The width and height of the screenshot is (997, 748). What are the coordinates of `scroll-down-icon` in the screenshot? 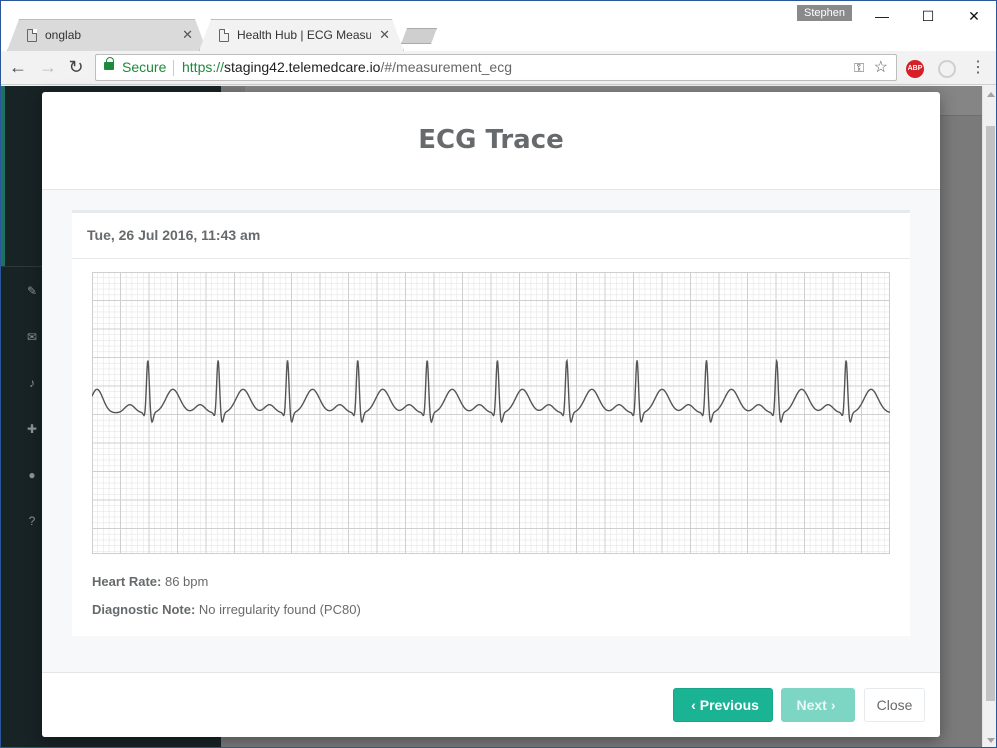 It's located at (991, 740).